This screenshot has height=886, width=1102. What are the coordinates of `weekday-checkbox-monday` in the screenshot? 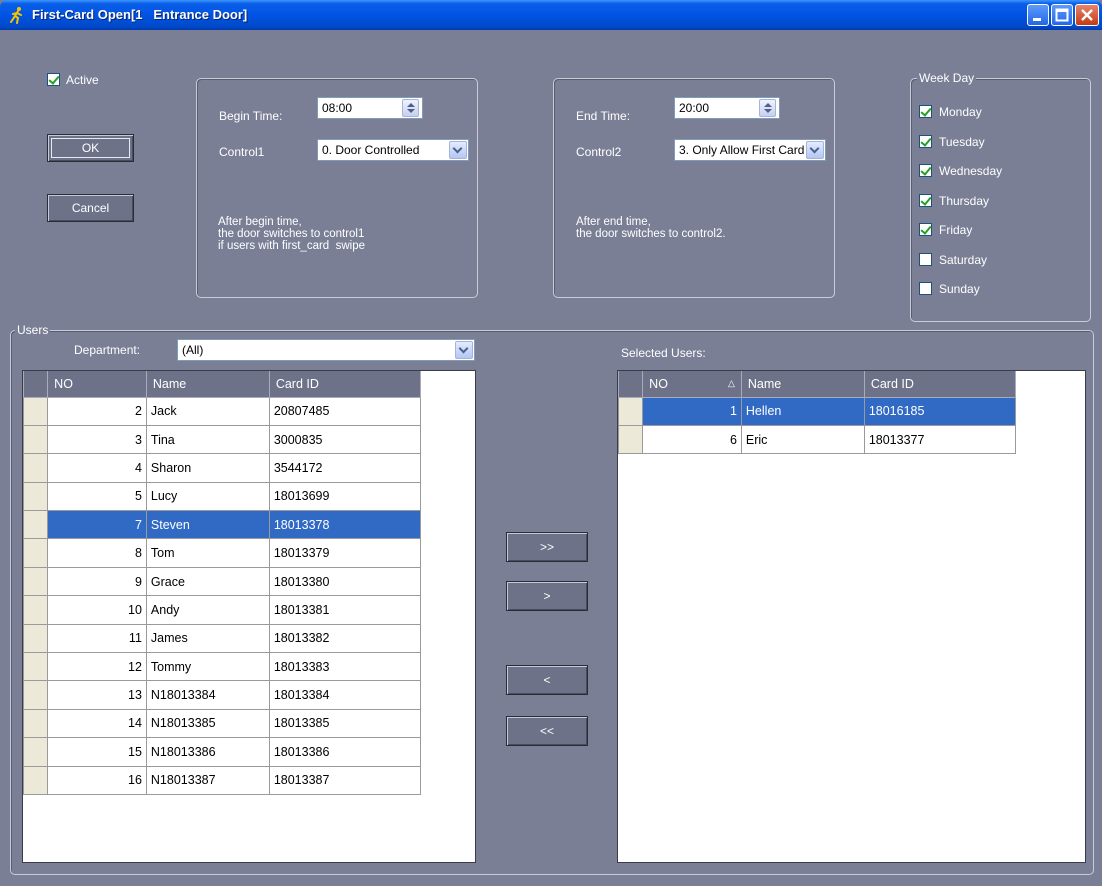 It's located at (925, 111).